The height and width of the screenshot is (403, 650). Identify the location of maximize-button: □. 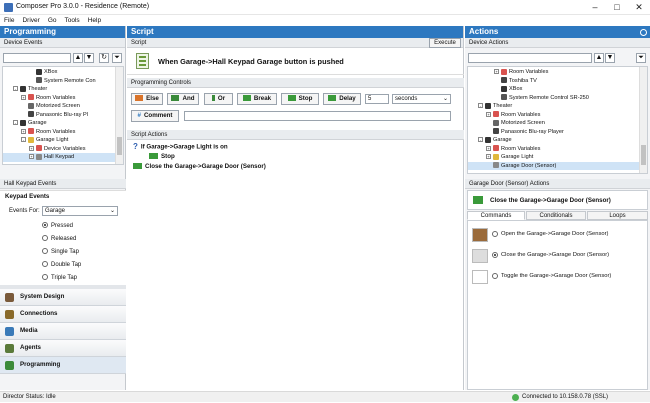
(617, 7).